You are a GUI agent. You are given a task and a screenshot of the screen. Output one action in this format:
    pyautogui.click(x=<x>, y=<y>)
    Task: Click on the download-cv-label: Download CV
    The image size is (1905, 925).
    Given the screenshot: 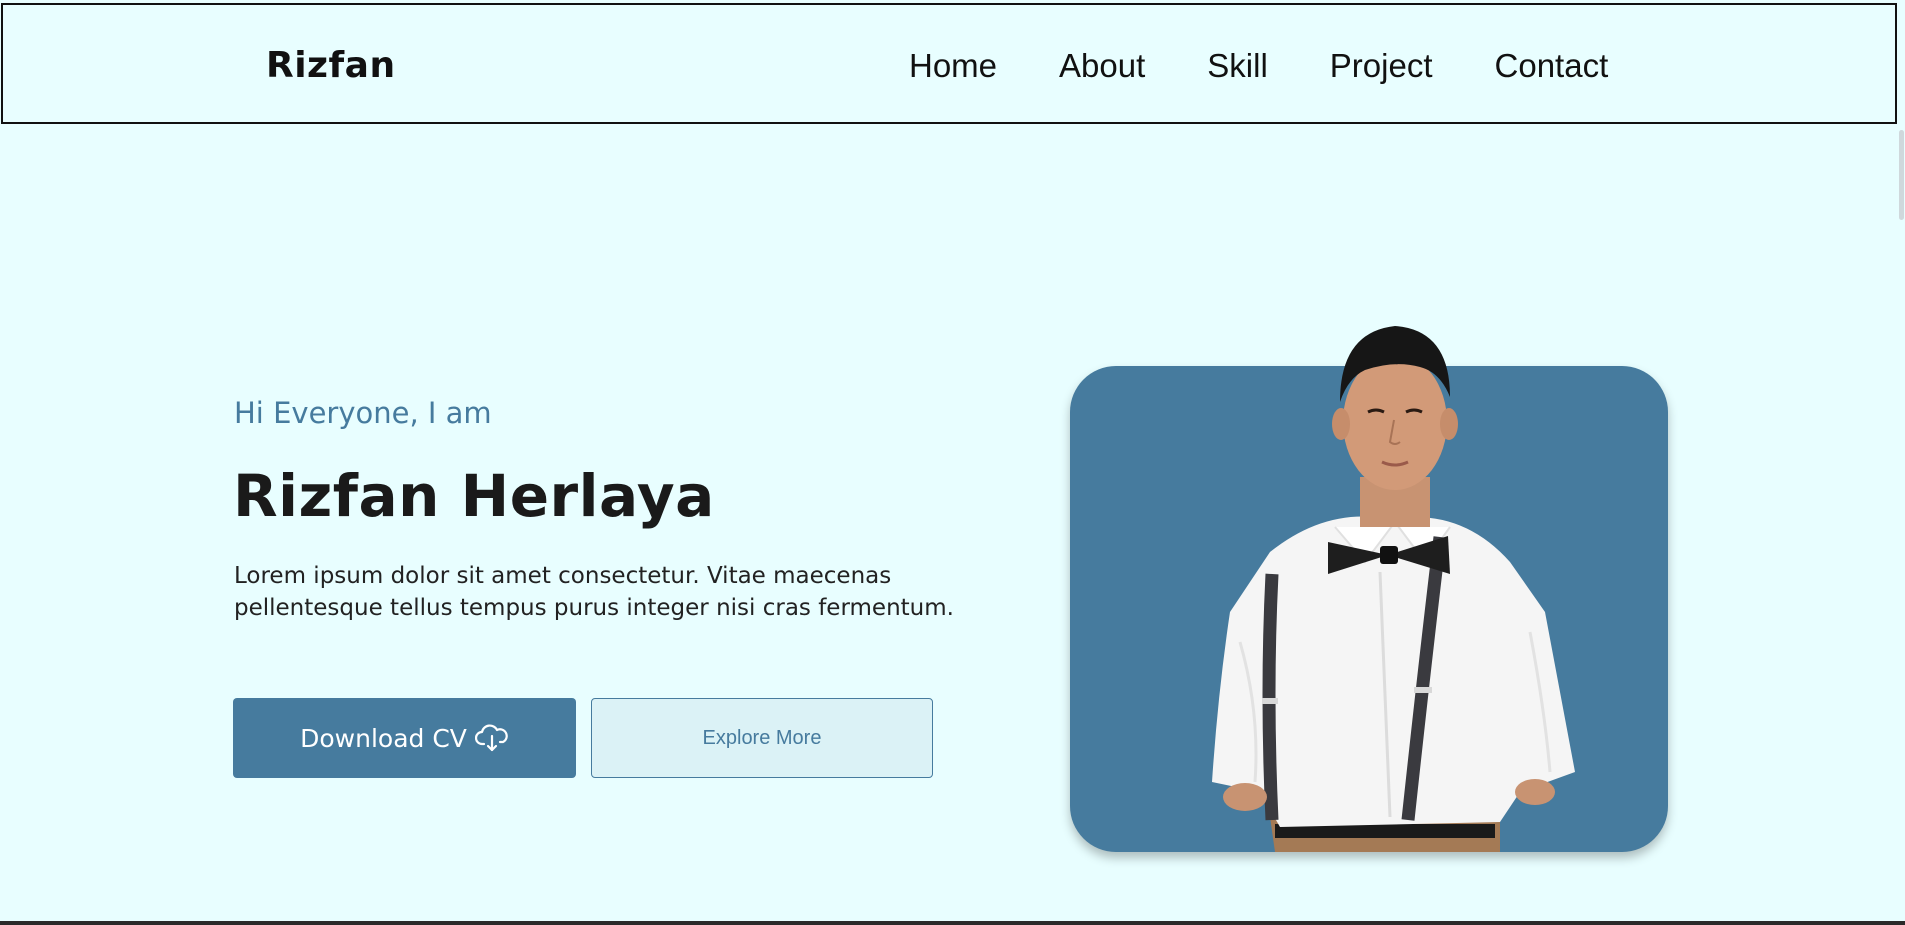 What is the action you would take?
    pyautogui.click(x=383, y=738)
    